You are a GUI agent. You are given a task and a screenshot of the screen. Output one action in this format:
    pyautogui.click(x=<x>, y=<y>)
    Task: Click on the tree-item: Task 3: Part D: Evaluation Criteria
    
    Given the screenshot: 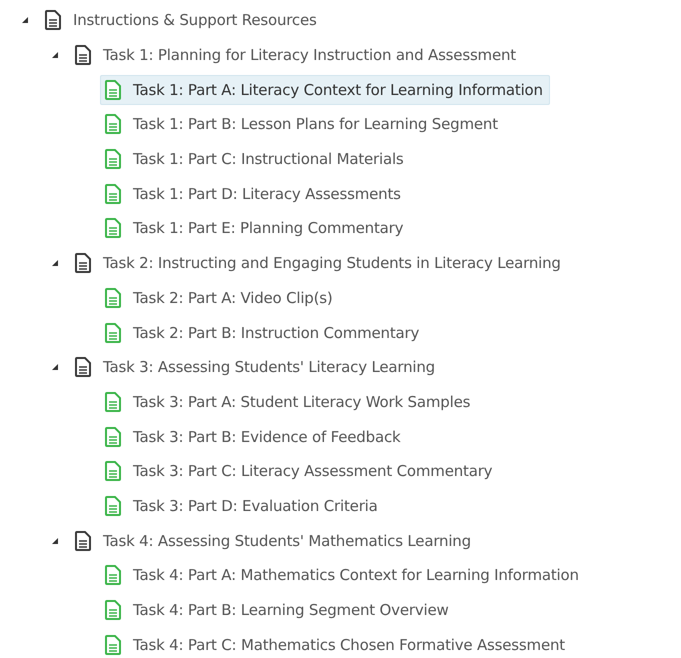 What is the action you would take?
    pyautogui.click(x=242, y=505)
    